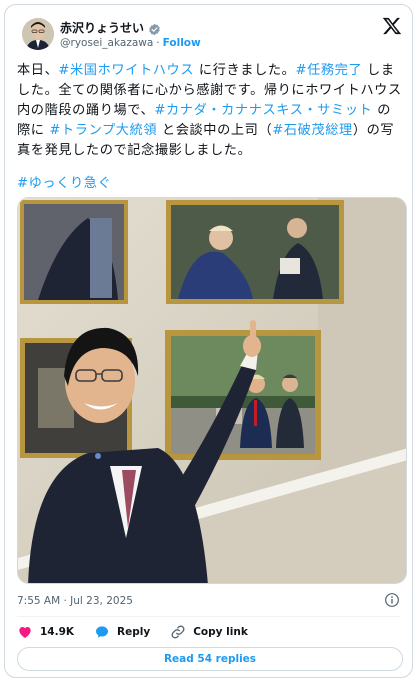  What do you see at coordinates (106, 43) in the screenshot?
I see `author-handle: @ryosei_akazawa` at bounding box center [106, 43].